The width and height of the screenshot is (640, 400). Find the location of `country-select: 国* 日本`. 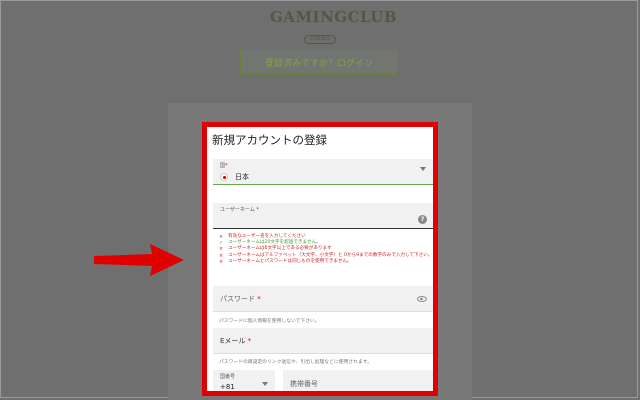

country-select: 国* 日本 is located at coordinates (323, 172).